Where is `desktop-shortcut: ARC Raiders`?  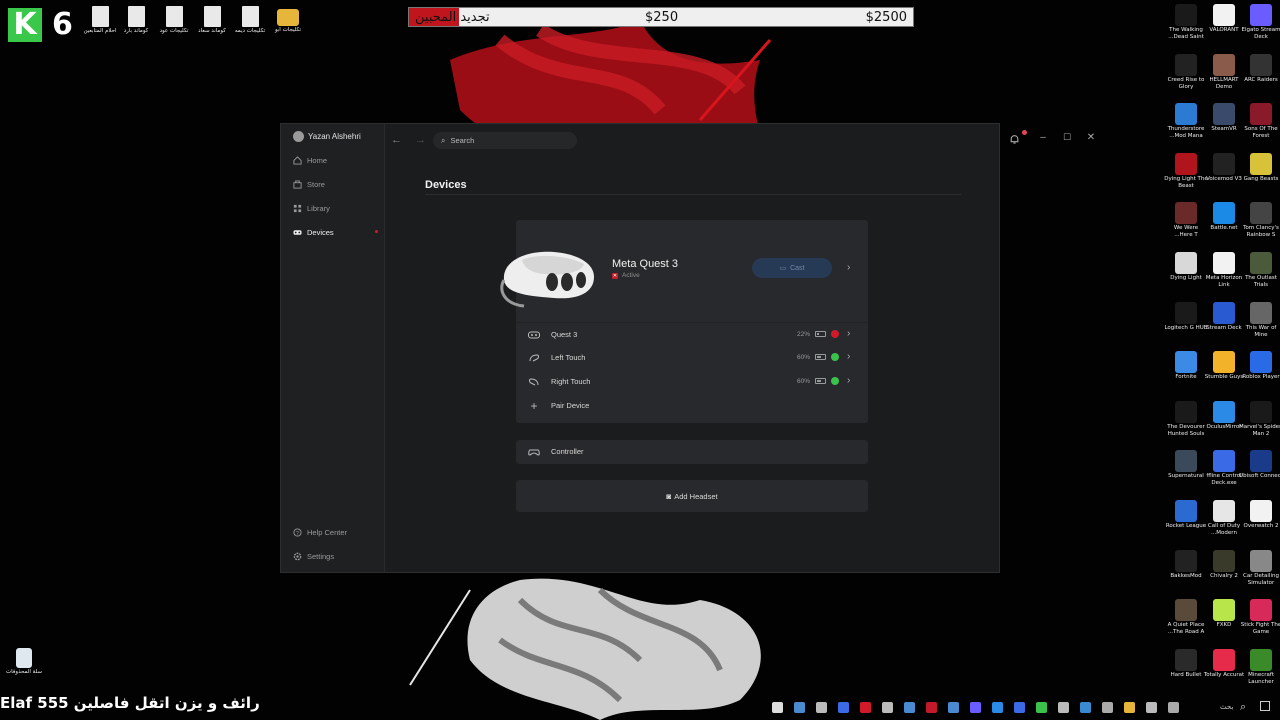
desktop-shortcut: ARC Raiders is located at coordinates (1259, 68).